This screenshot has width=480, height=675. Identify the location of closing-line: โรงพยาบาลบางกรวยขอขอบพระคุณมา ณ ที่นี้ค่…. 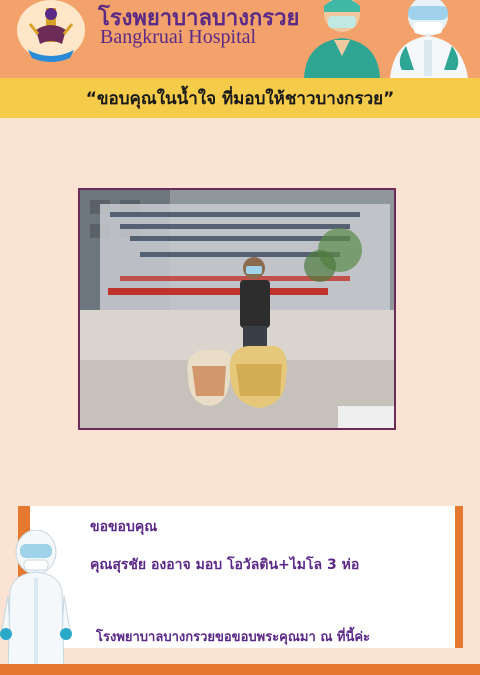
(233, 637).